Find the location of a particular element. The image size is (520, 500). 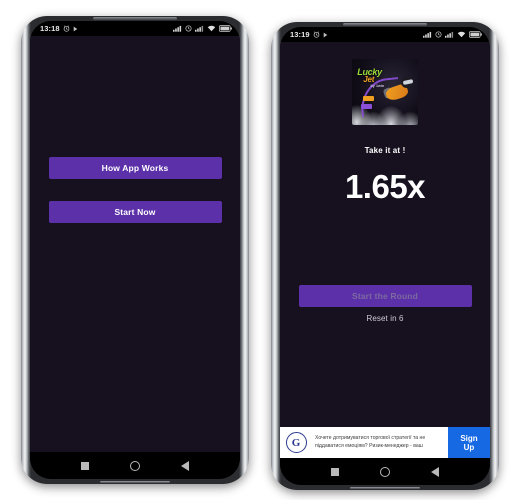

lucky-jet-logo-image: Lucky Jet by 1win is located at coordinates (385, 92).